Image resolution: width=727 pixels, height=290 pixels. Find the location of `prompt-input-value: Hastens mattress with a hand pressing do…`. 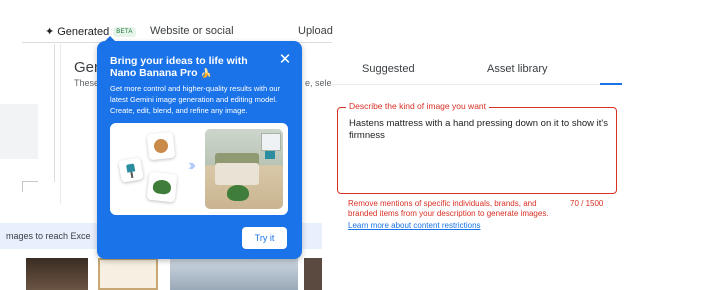

prompt-input-value: Hastens mattress with a hand pressing do… is located at coordinates (479, 130).